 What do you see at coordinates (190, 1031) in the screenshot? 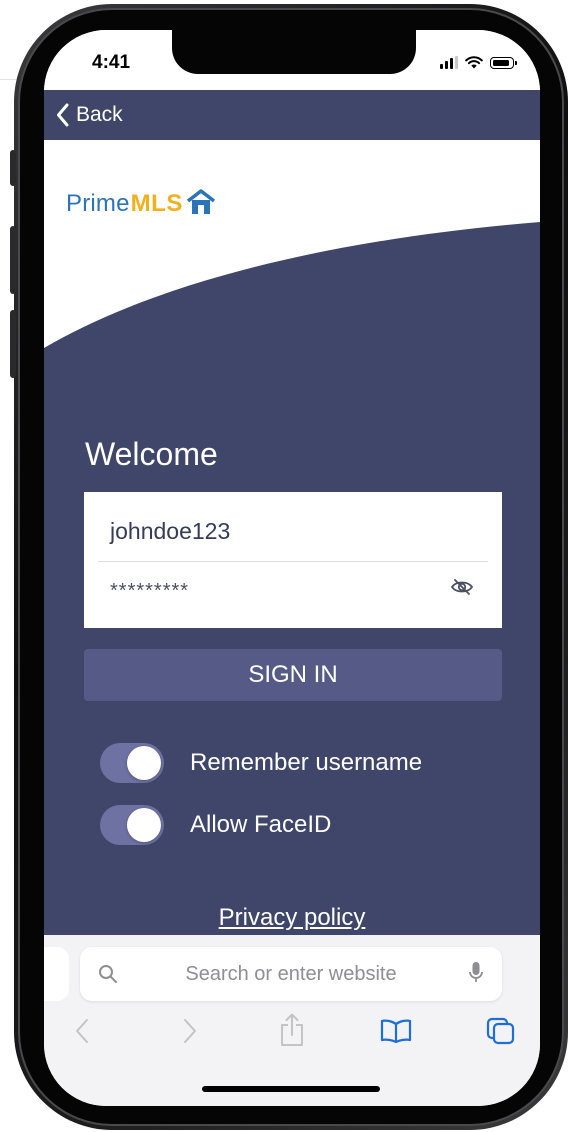
I see `forward-arrow-icon` at bounding box center [190, 1031].